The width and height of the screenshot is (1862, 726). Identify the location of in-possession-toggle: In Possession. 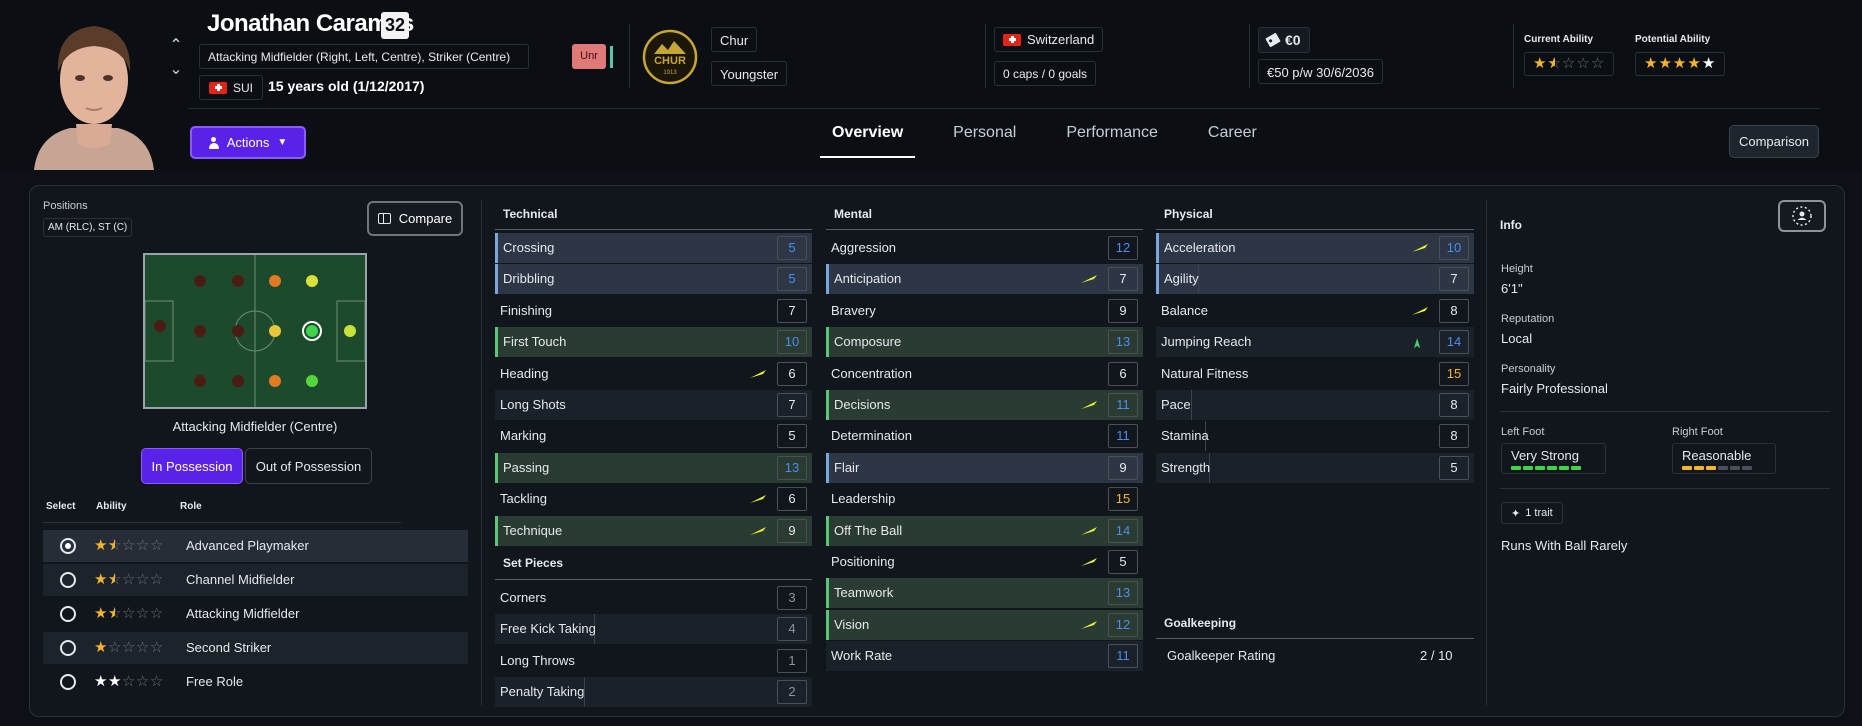
(192, 466).